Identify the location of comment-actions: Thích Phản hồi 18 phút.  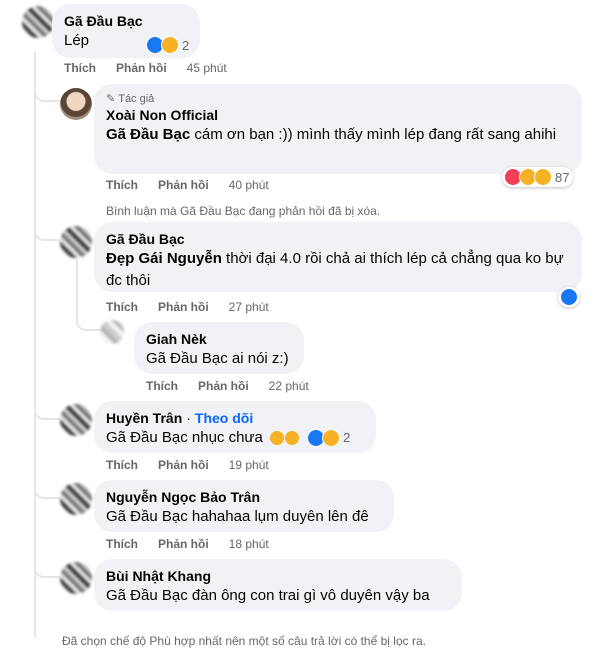
(187, 544).